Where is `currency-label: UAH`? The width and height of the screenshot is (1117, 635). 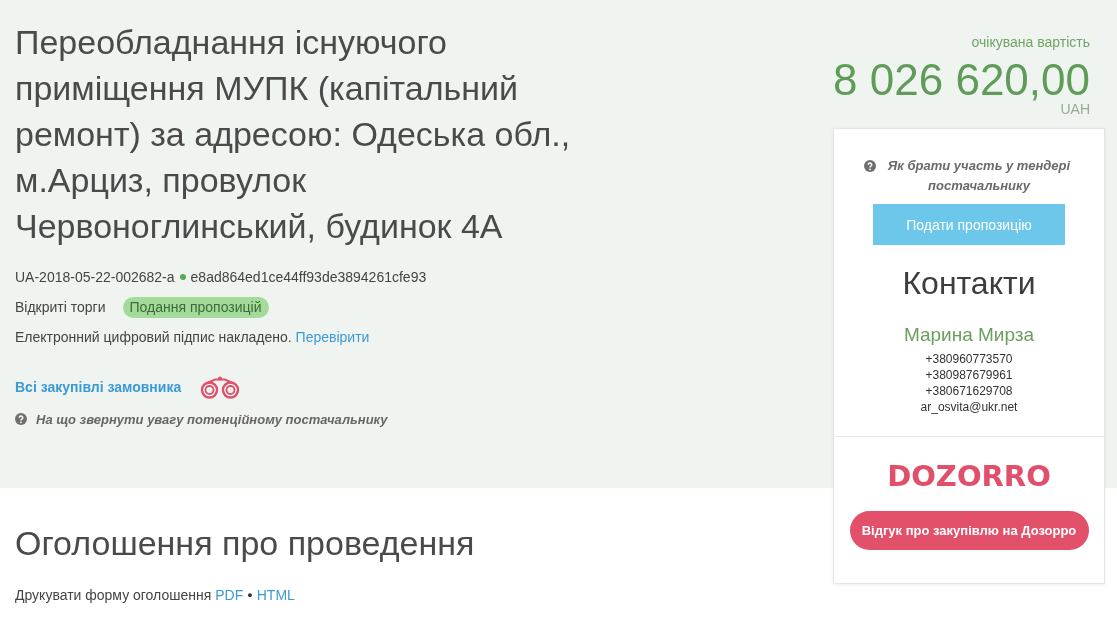
currency-label: UAH is located at coordinates (1075, 109).